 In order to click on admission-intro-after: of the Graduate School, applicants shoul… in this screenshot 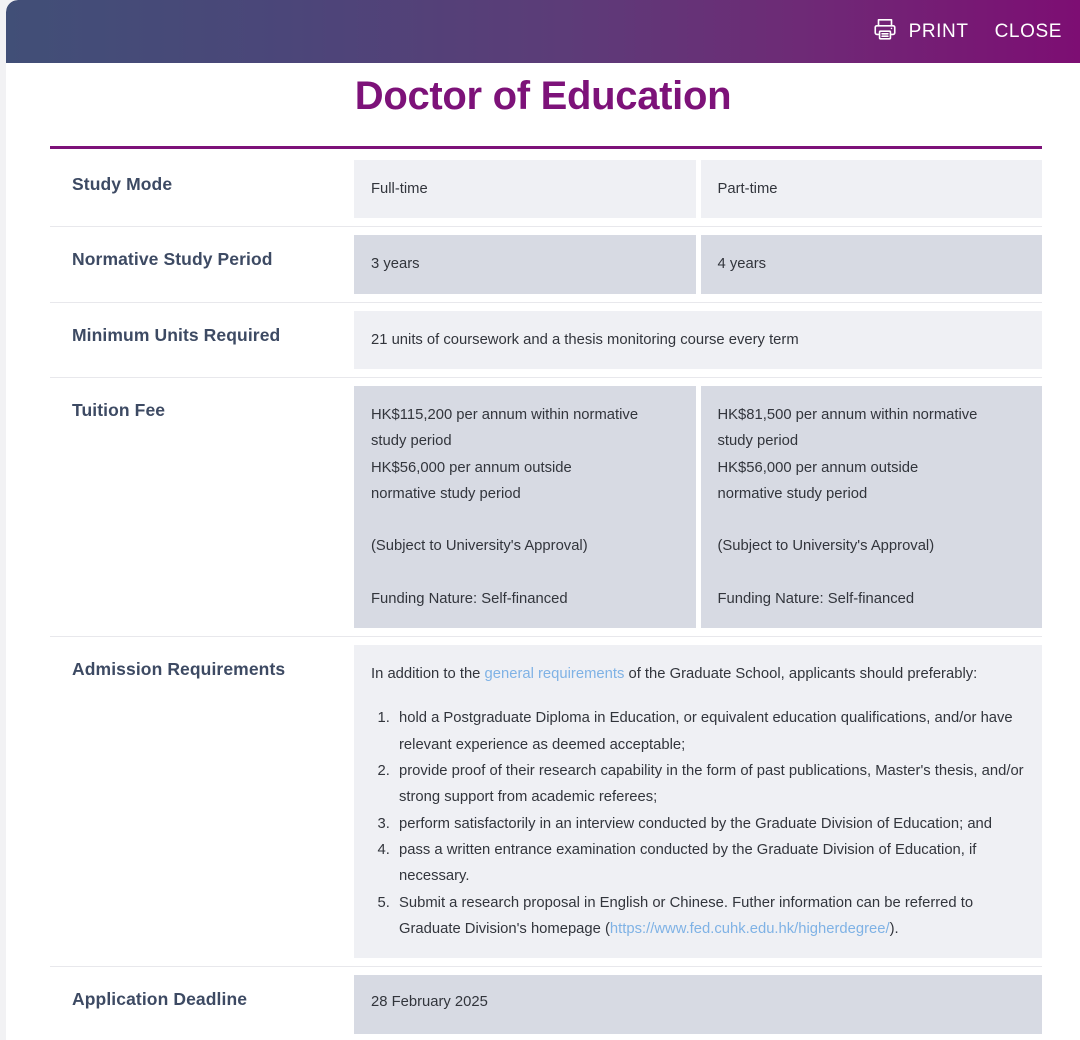, I will do `click(801, 673)`.